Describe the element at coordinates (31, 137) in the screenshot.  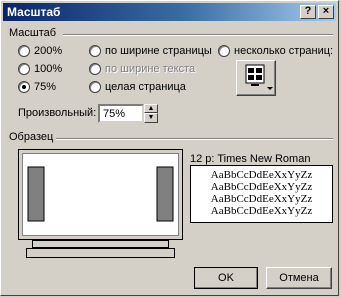
I see `preview-group-label: Образец` at that location.